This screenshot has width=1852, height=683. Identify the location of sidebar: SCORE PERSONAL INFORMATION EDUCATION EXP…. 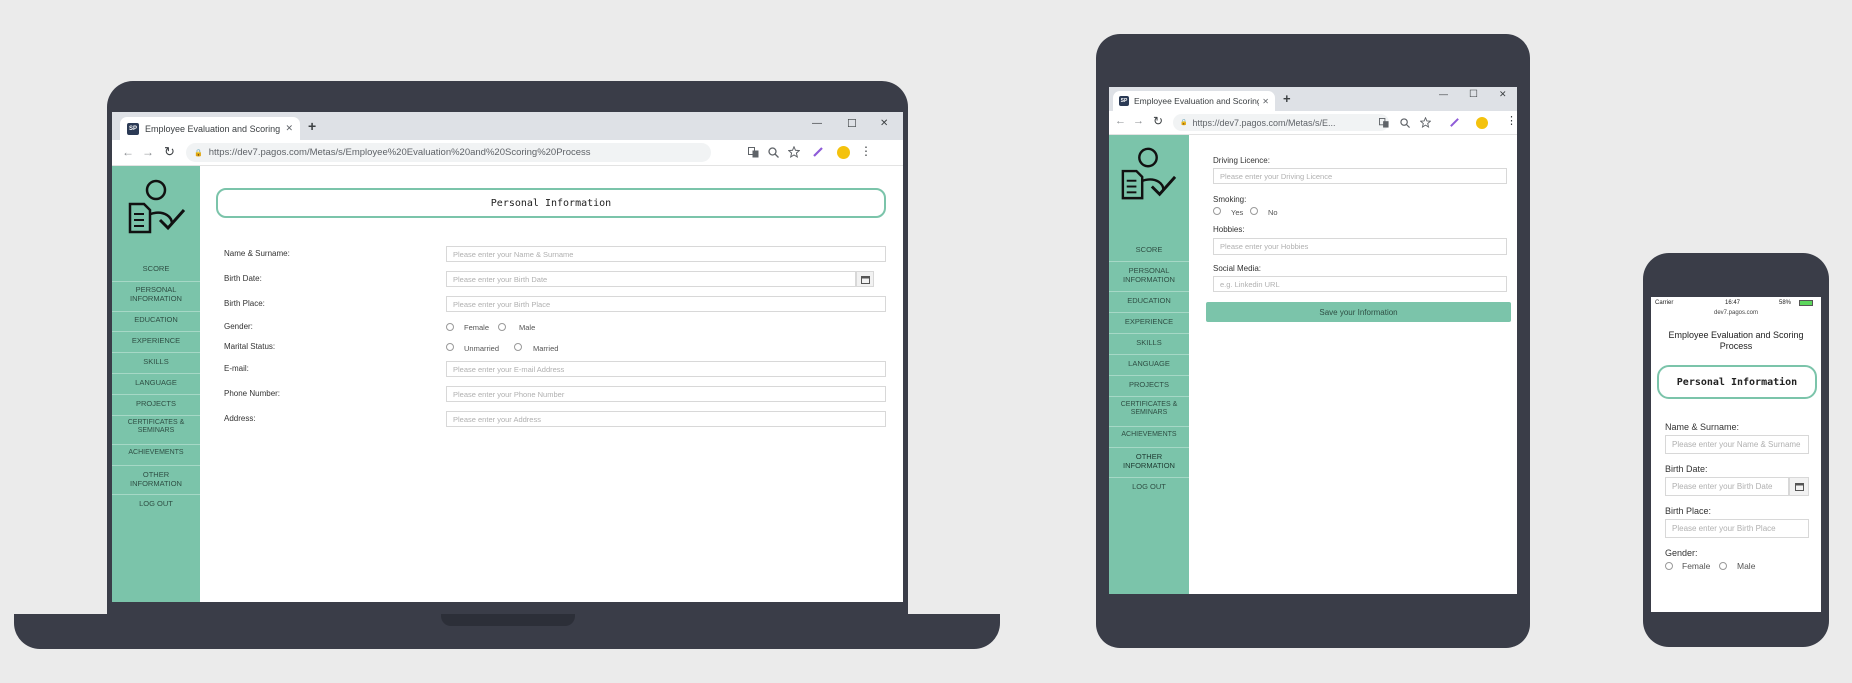
(1149, 364).